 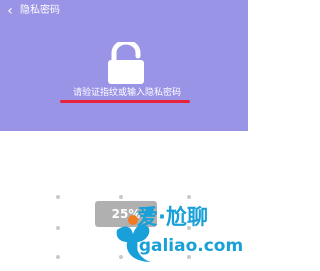 I want to click on lock-open-icon, so click(x=126, y=63).